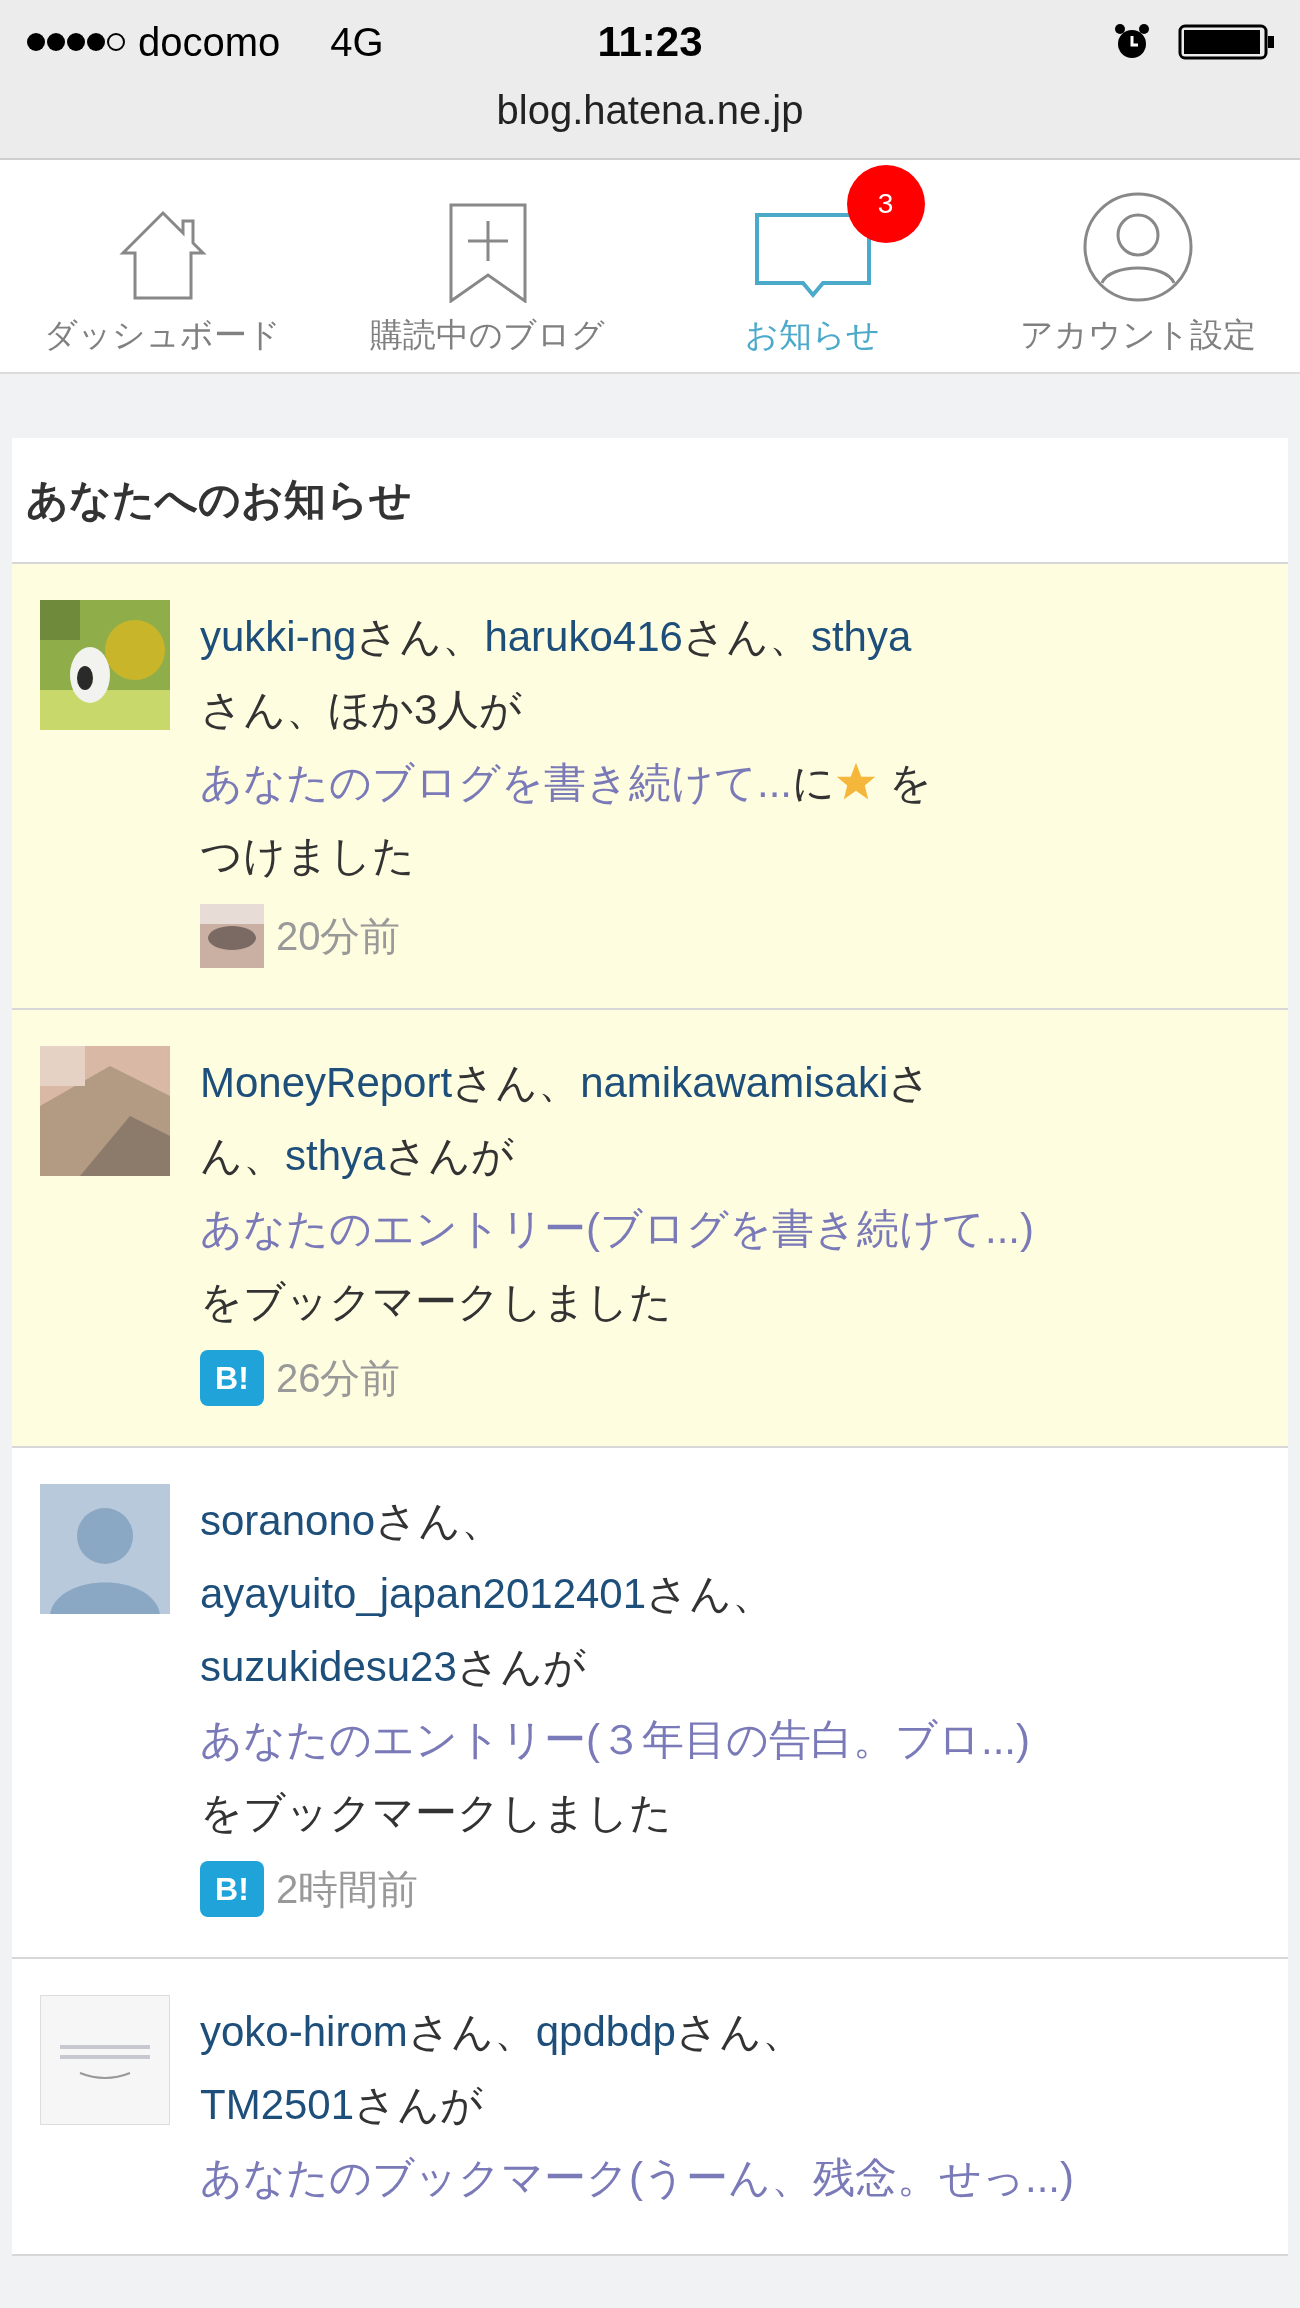  Describe the element at coordinates (650, 42) in the screenshot. I see `clock-time: 11:23` at that location.